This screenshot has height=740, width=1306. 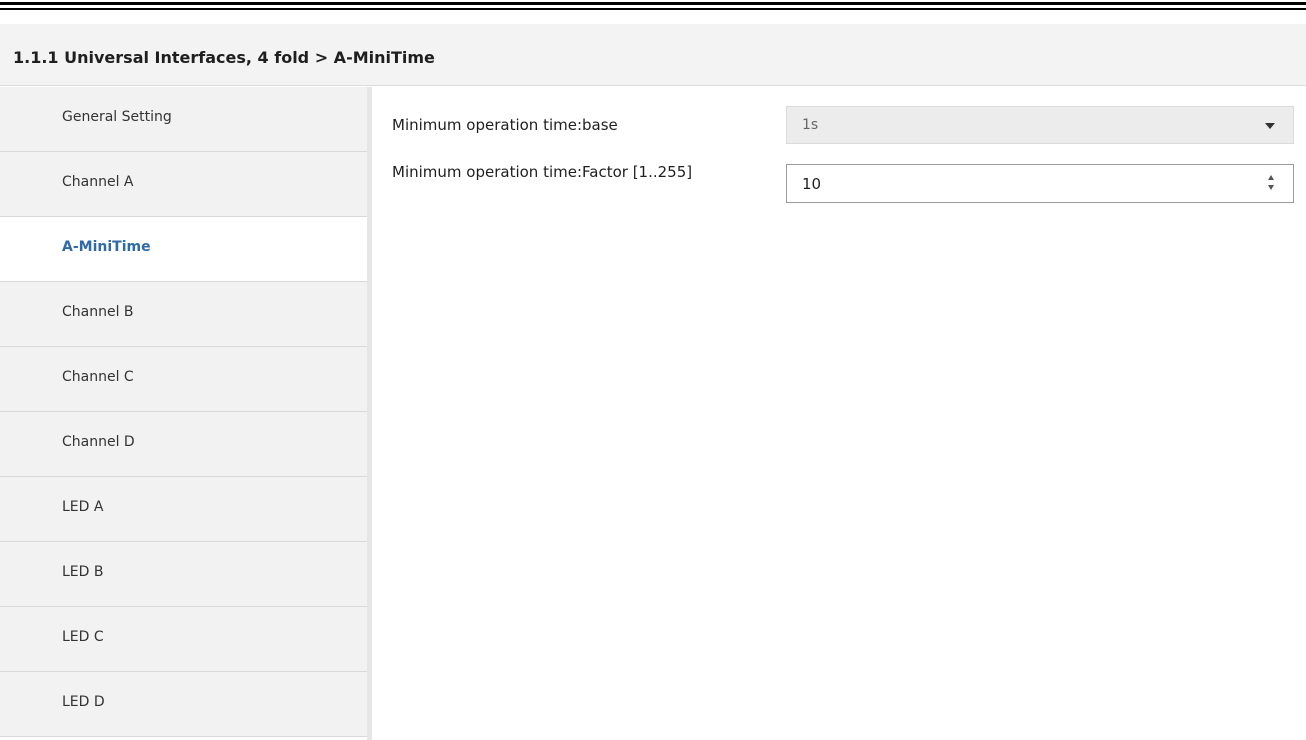 I want to click on top-rule-thin, so click(x=653, y=9).